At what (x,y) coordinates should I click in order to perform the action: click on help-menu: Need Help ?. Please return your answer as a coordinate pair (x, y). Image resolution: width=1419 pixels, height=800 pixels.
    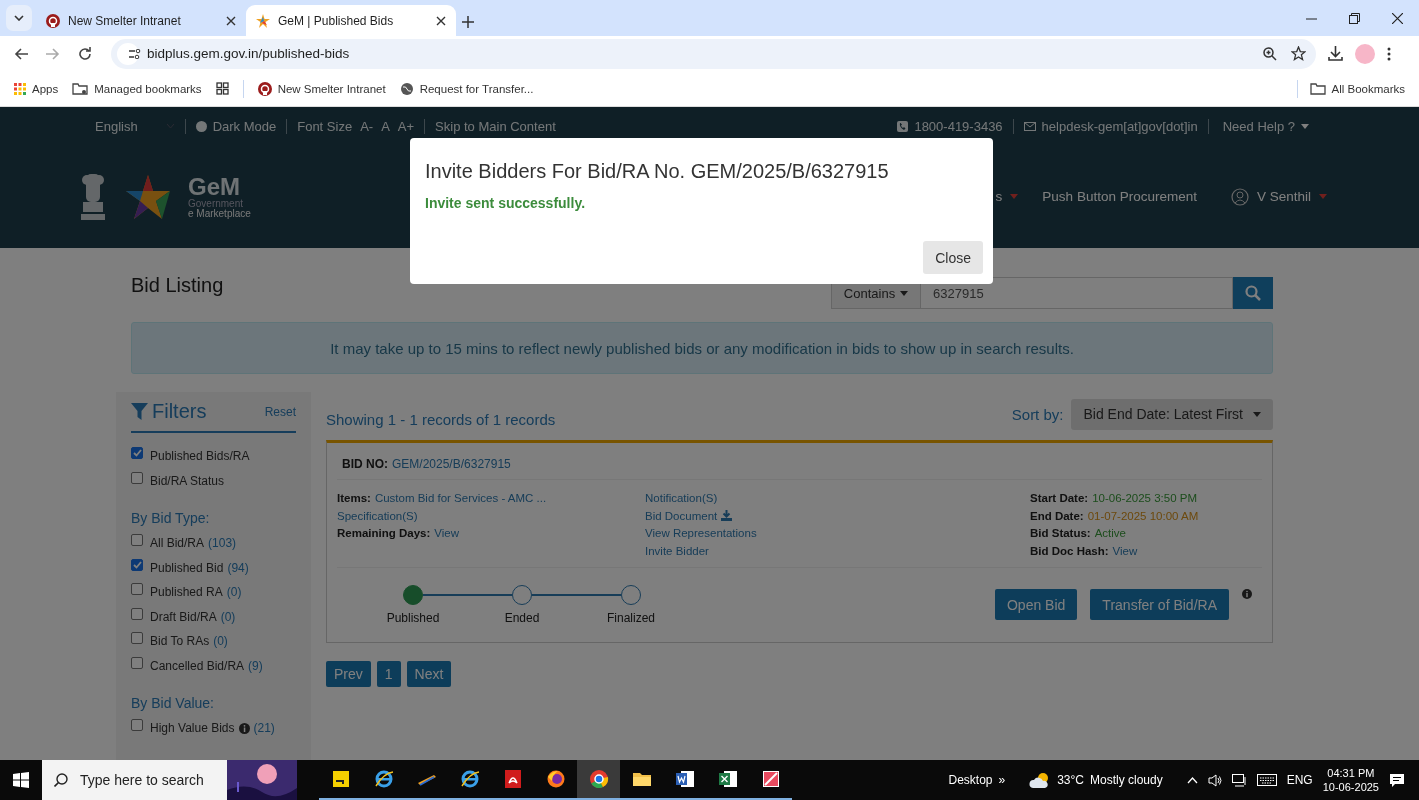
    Looking at the image, I should click on (1265, 126).